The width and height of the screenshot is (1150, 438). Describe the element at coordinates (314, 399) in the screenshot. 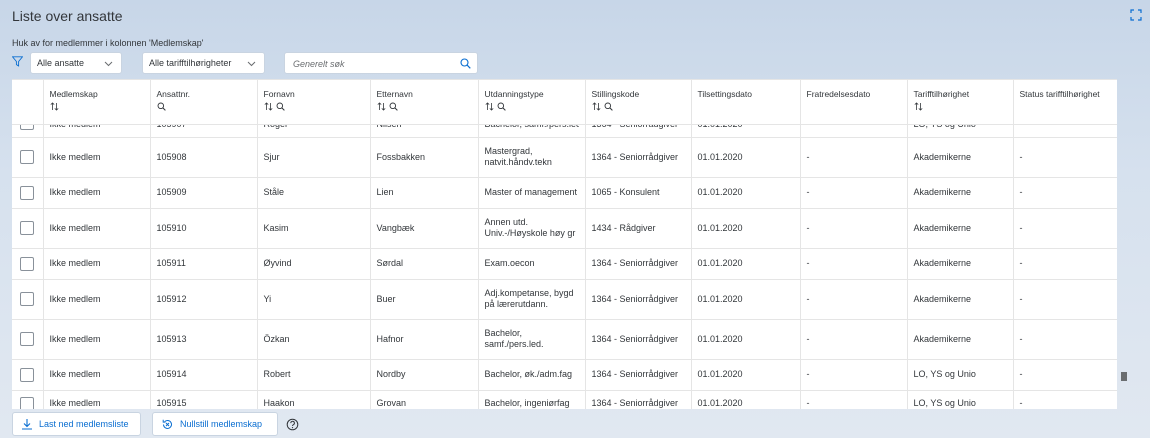

I see `cell-first-name: Haakon` at that location.